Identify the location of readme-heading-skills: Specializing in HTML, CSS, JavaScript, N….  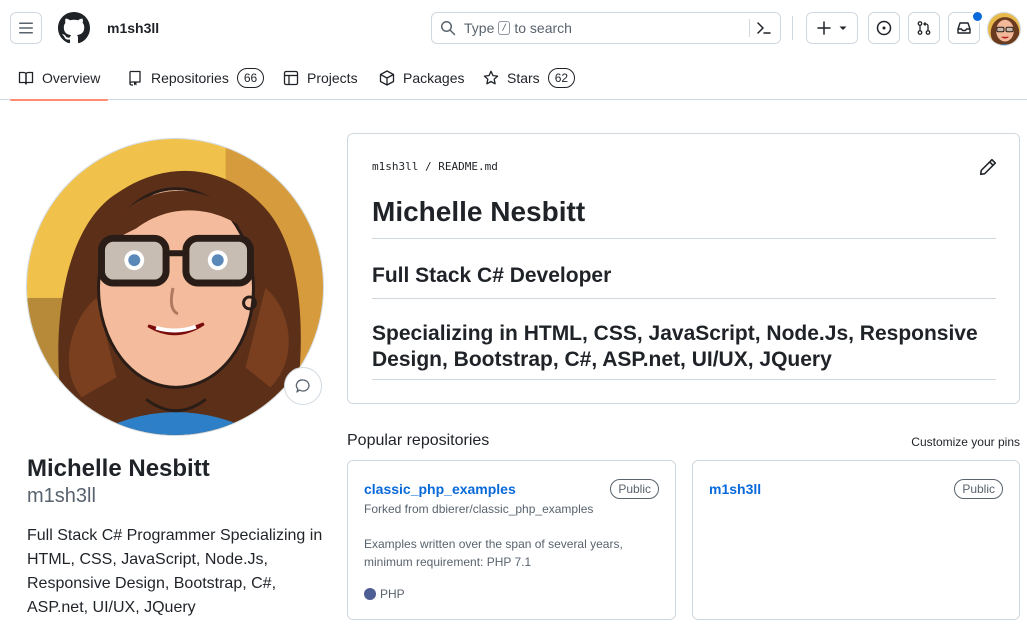
(684, 350).